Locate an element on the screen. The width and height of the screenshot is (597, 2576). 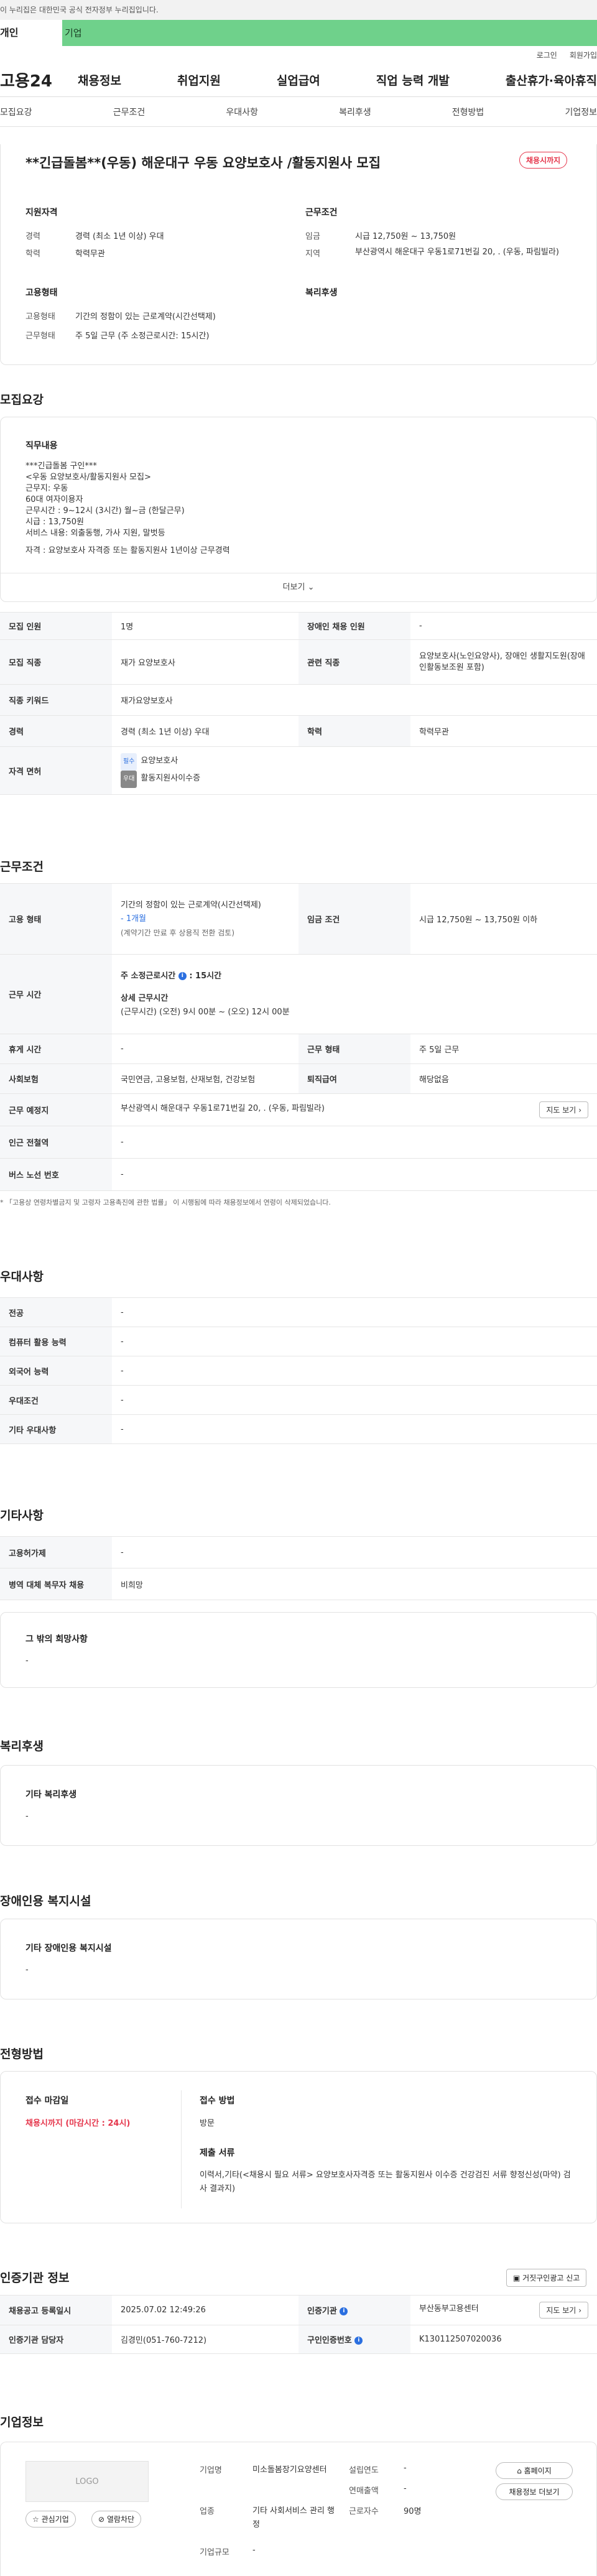
area-value: 부산광역시 해운대구 우동1로71번길 20, . (우동, 파림빌라) is located at coordinates (457, 252).